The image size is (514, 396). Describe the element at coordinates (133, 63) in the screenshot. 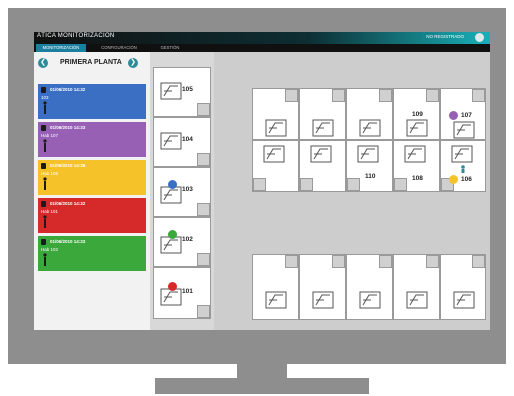

I see `next-floor-icon: ❯` at that location.